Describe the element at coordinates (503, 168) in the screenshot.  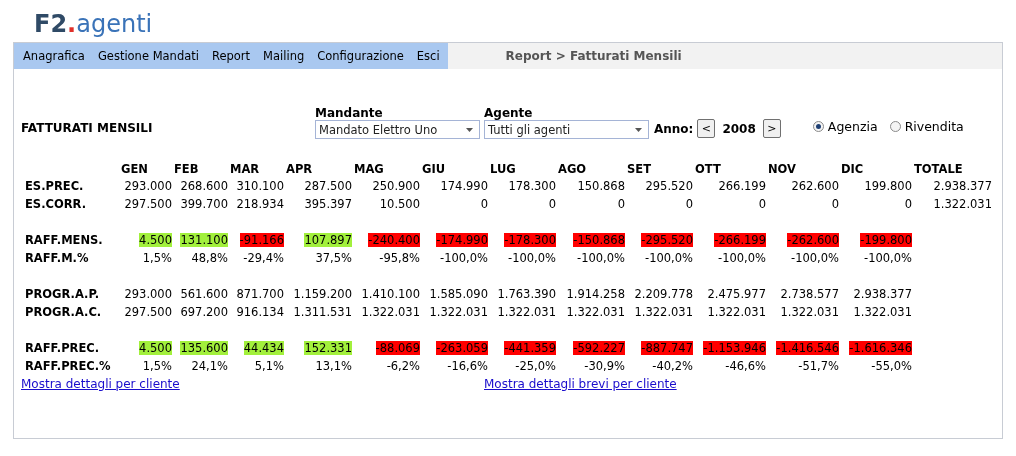
I see `column-header: LUG` at that location.